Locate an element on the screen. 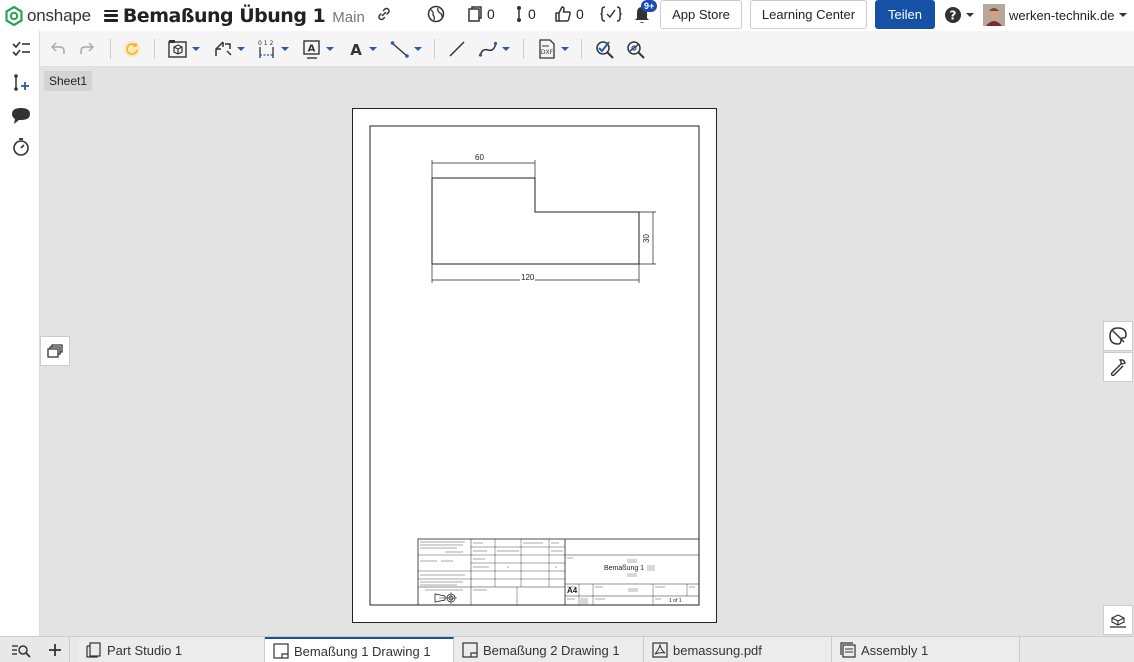 Image resolution: width=1134 pixels, height=662 pixels. title-block-part-name: Bemaßung 1 is located at coordinates (624, 568).